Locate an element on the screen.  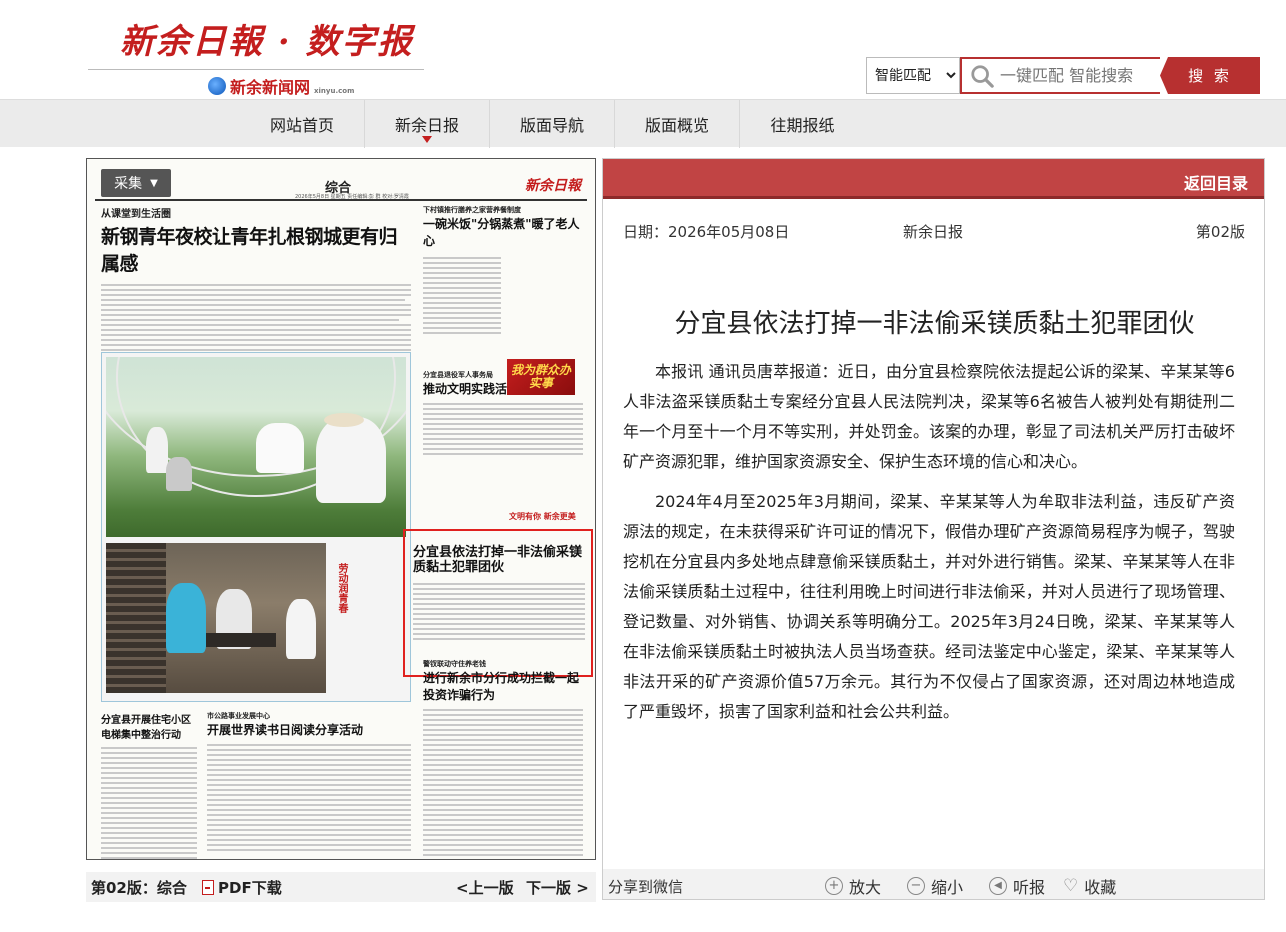
logo-title: 新余日報 · 数字报 is located at coordinates (267, 42).